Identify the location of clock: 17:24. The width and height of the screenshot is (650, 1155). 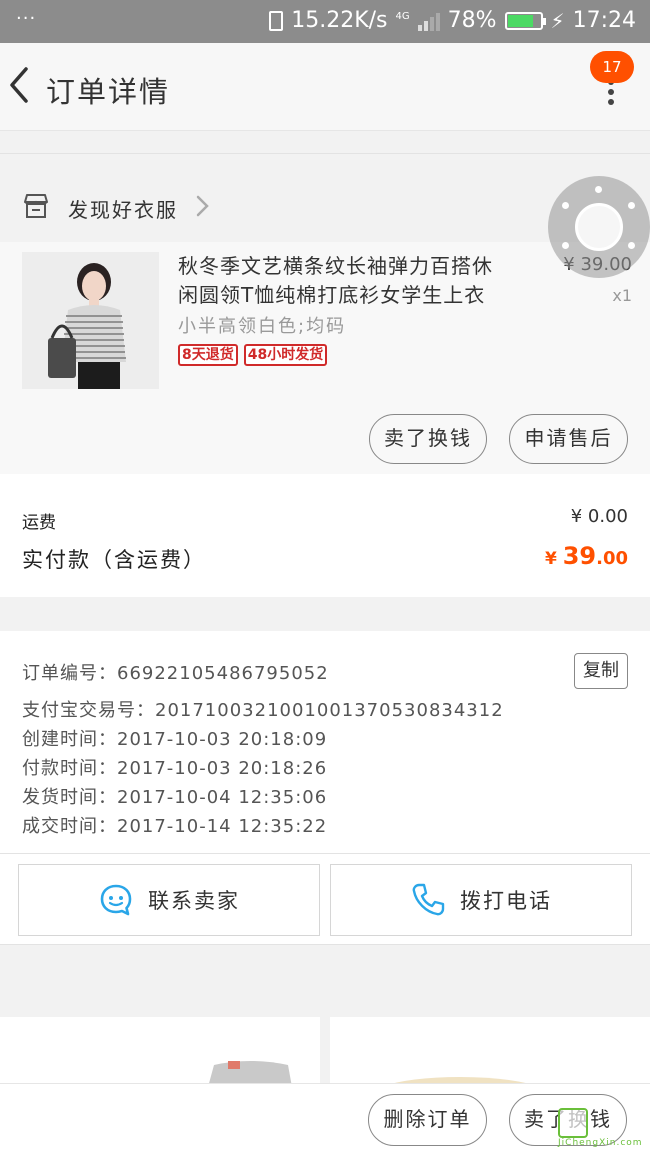
(604, 20).